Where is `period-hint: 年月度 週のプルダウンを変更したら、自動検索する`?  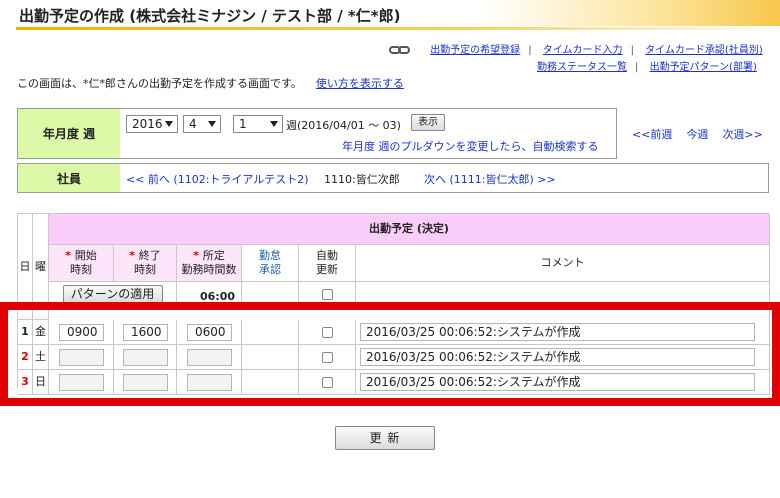 period-hint: 年月度 週のプルダウンを変更したら、自動検索する is located at coordinates (470, 146).